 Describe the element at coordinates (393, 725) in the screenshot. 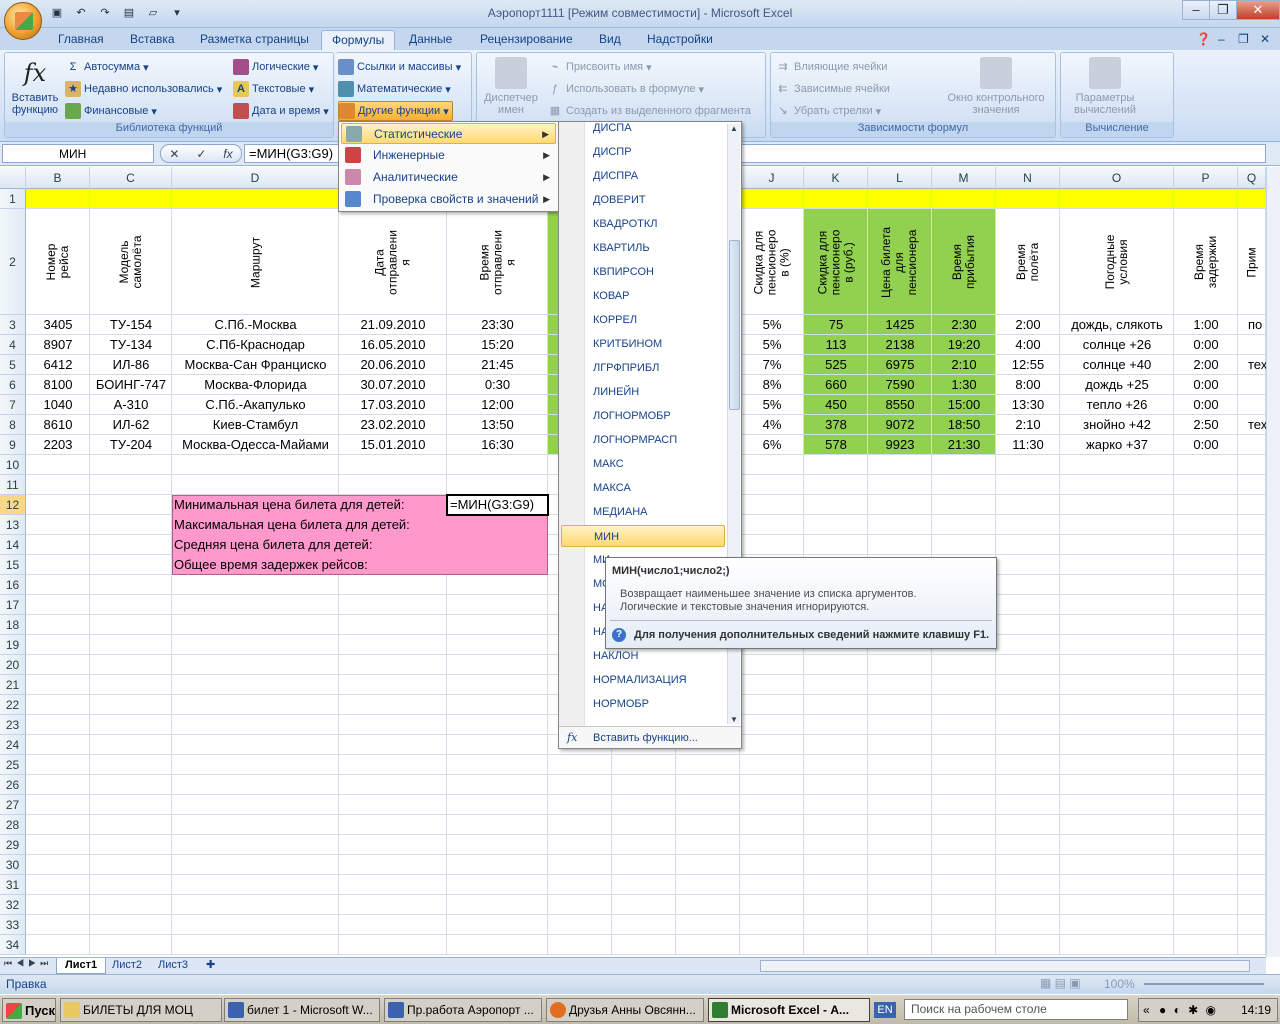

I see `cell-E23` at that location.